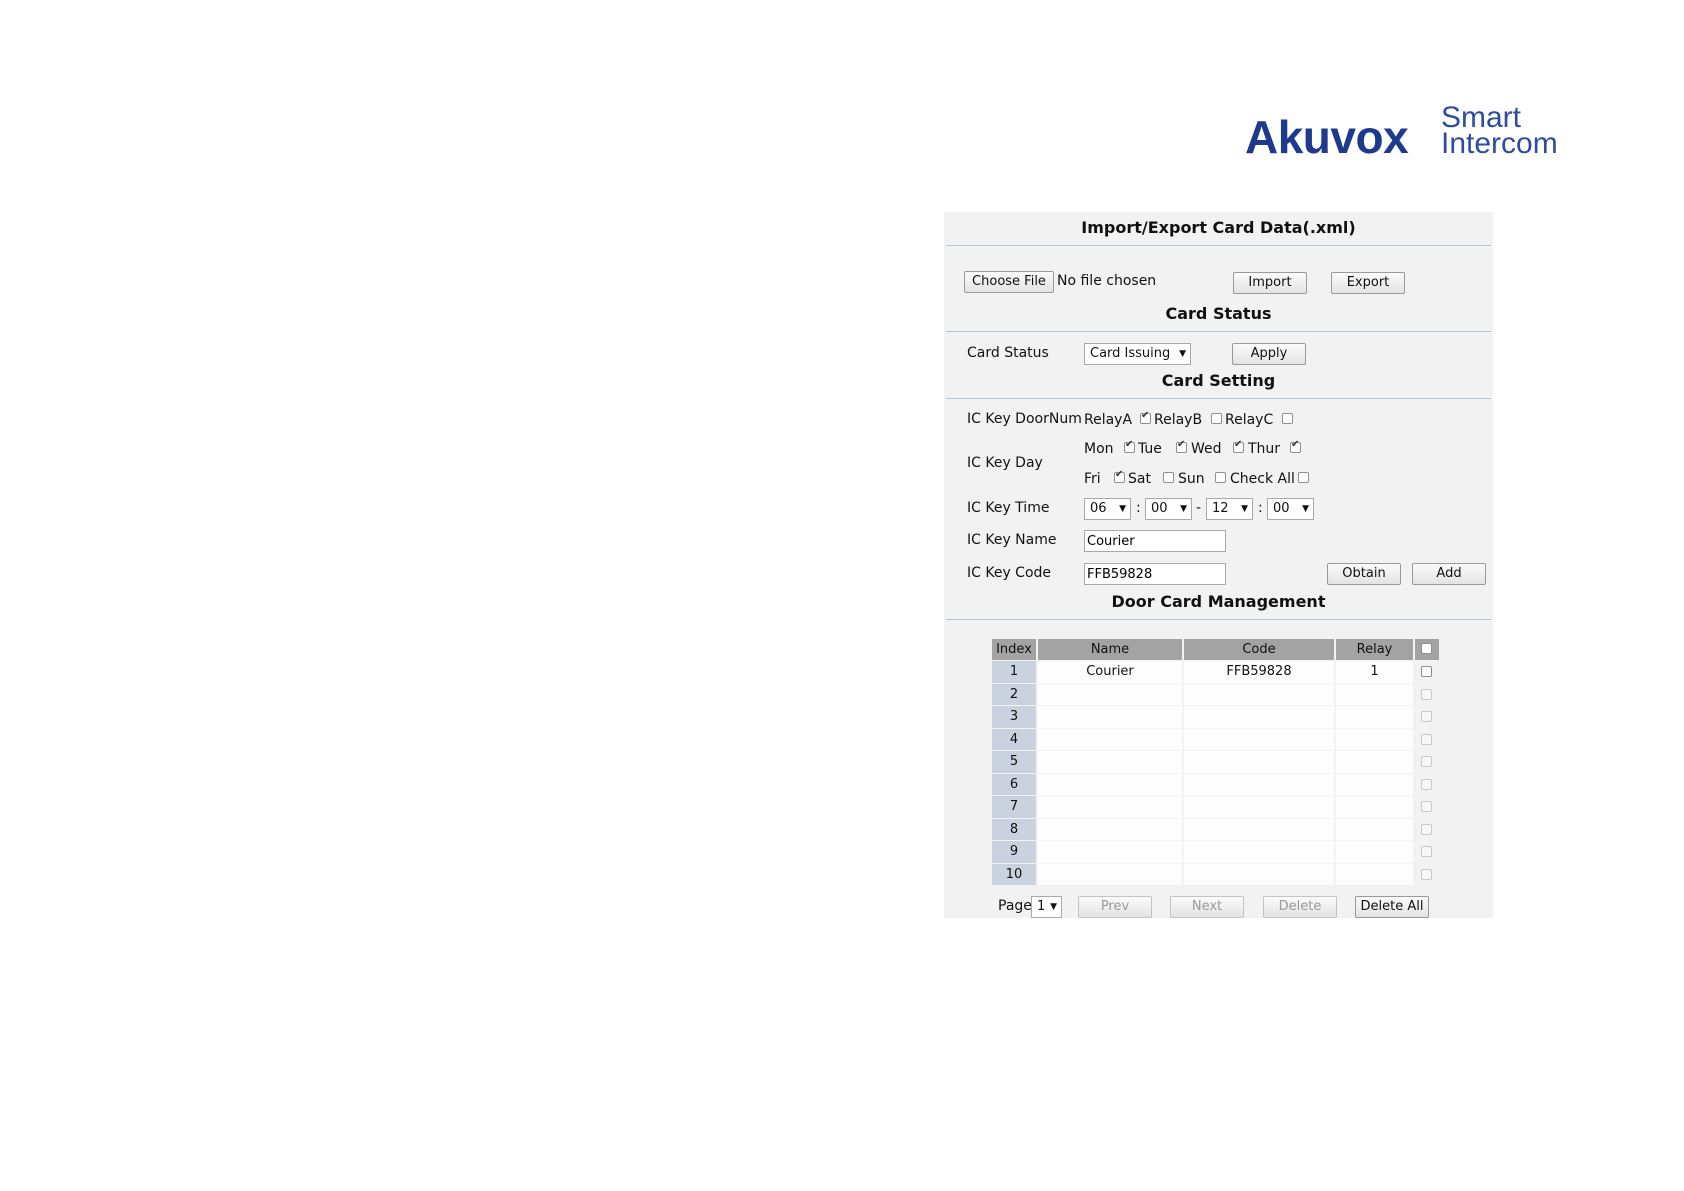  I want to click on akuvox-logo: Akuvox Smart Intercom, so click(1401, 134).